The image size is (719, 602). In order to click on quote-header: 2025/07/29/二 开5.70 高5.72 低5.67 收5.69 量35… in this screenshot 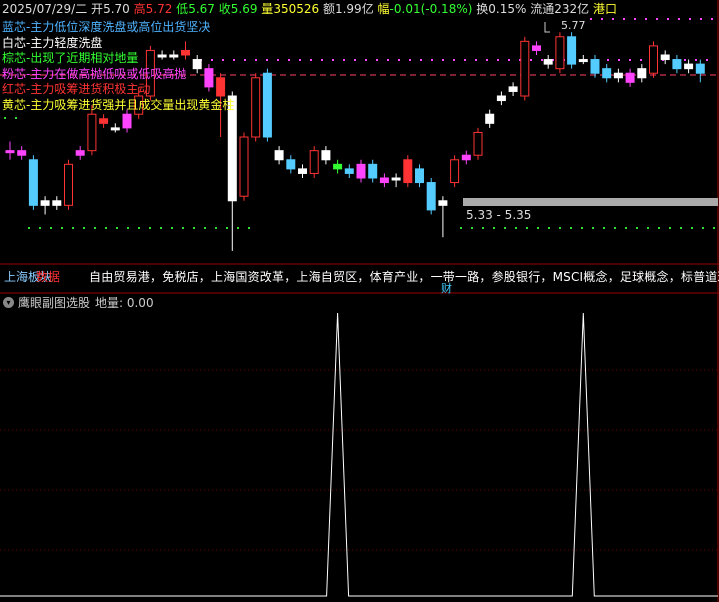, I will do `click(309, 9)`.